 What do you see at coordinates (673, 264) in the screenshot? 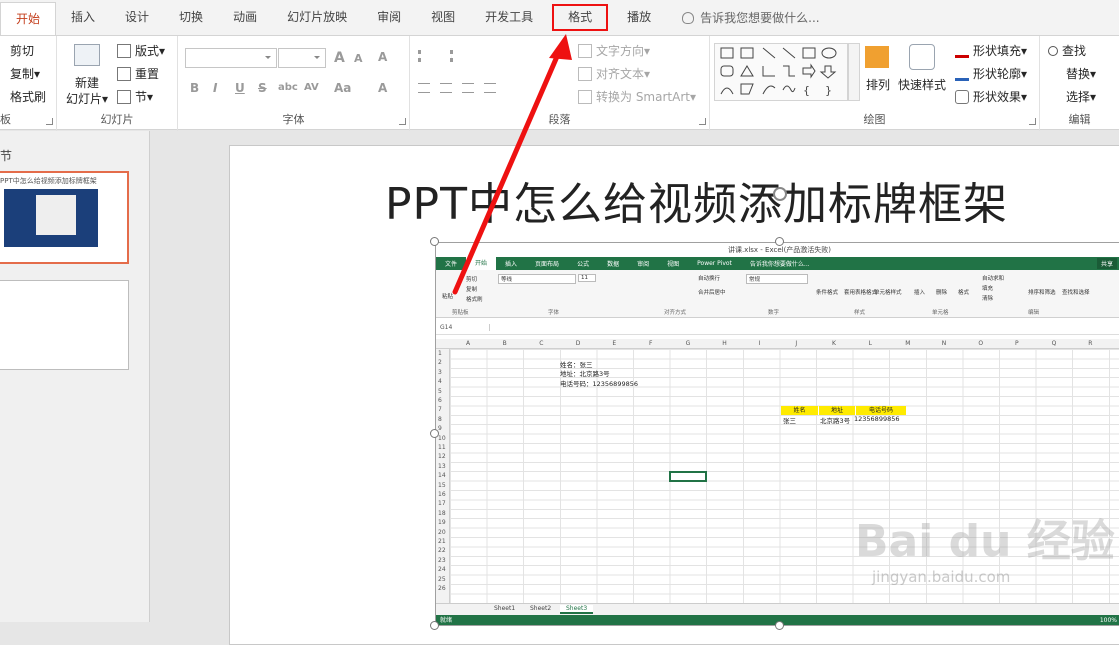
I see `excel-tab-view: 视图` at bounding box center [673, 264].